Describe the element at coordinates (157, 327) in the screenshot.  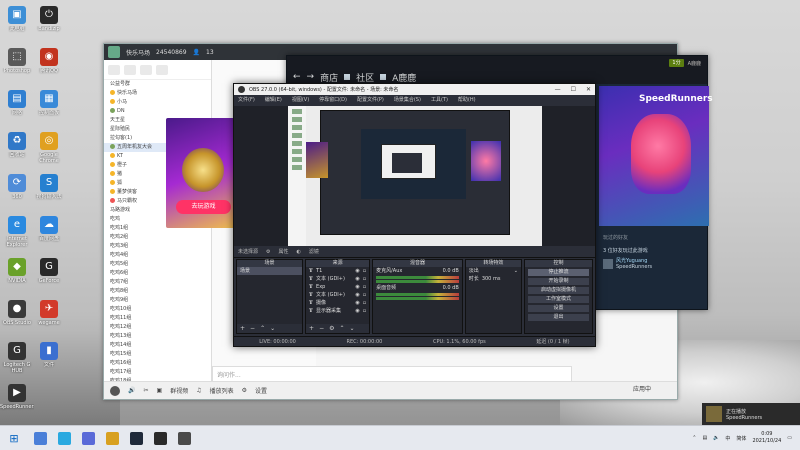
I see `contact-item: 吃鸡12组` at that location.